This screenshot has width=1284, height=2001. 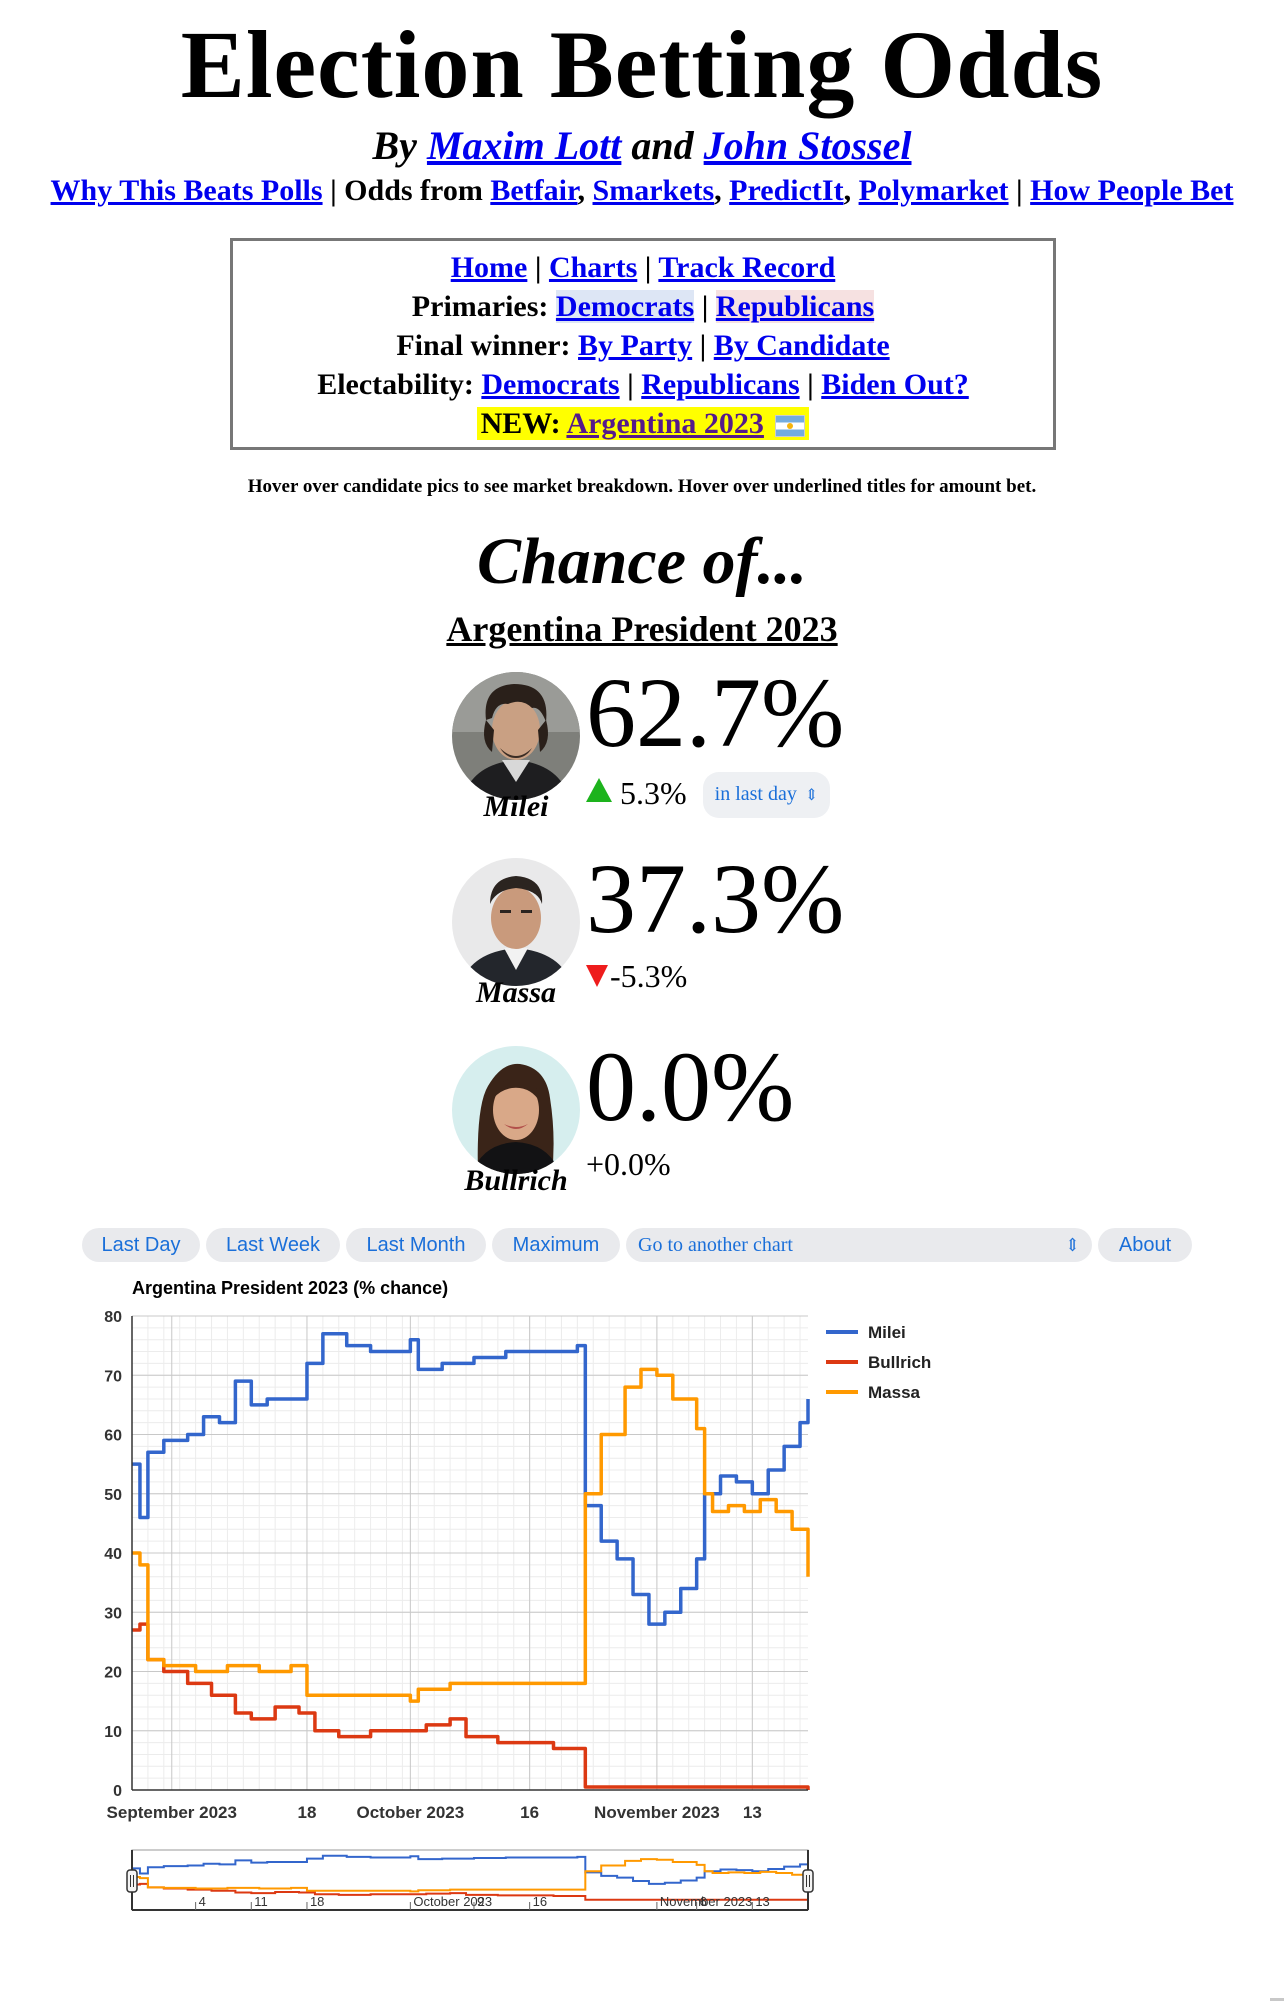 I want to click on candidate-name: Massa, so click(x=516, y=992).